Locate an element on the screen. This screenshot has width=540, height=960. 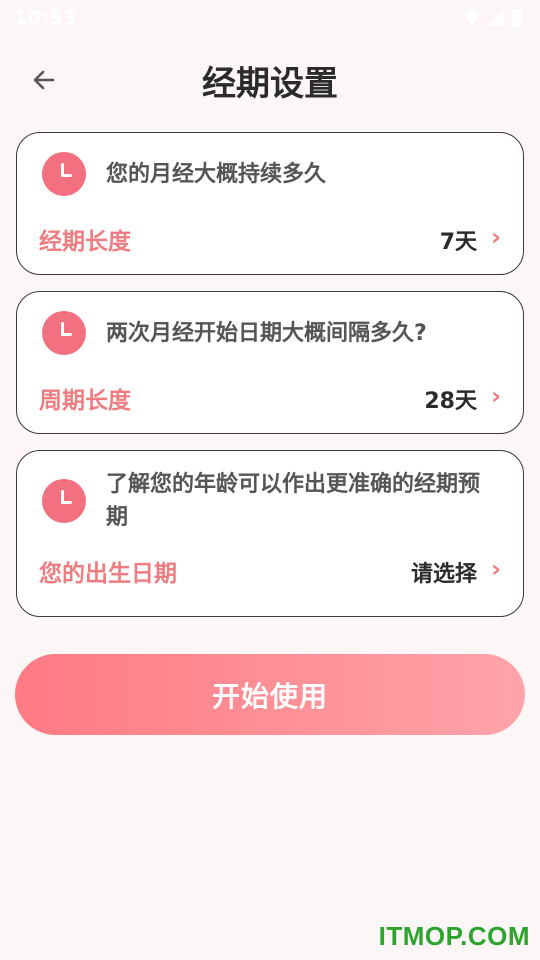
page-title: 经期设置 is located at coordinates (270, 83).